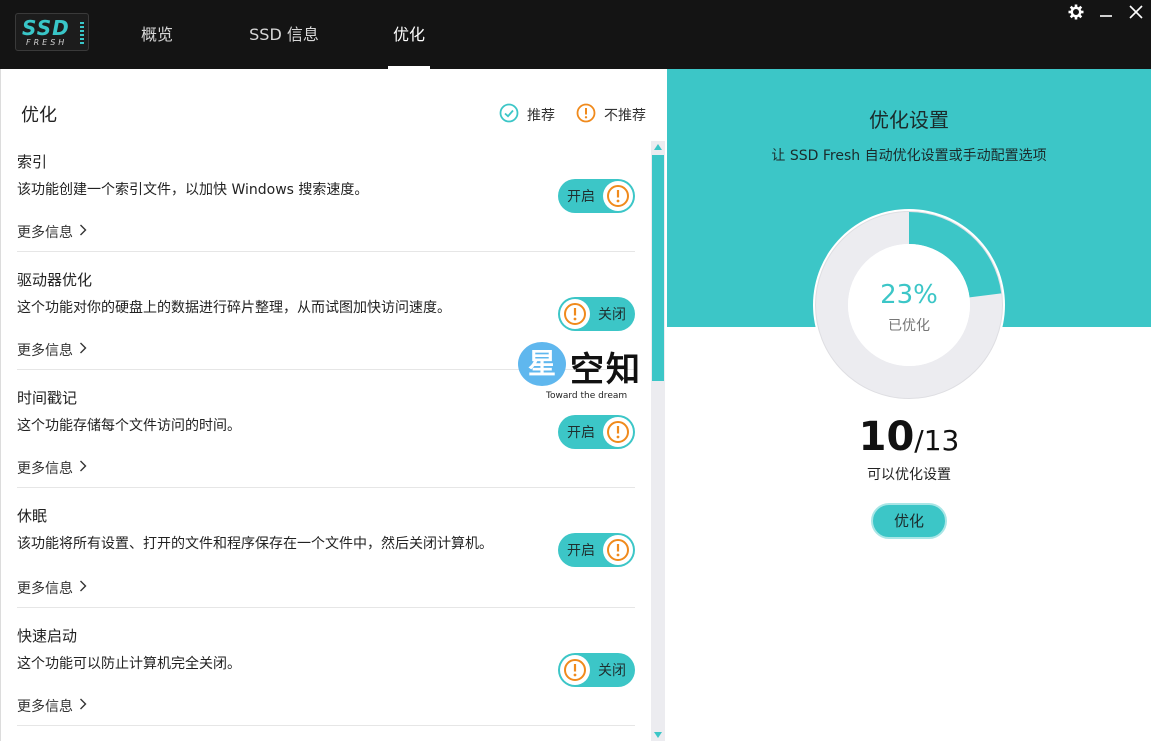 The height and width of the screenshot is (741, 1151). I want to click on summary-subtitle: 让 SSD Fresh 自动优化设置或手动配置选项, so click(909, 156).